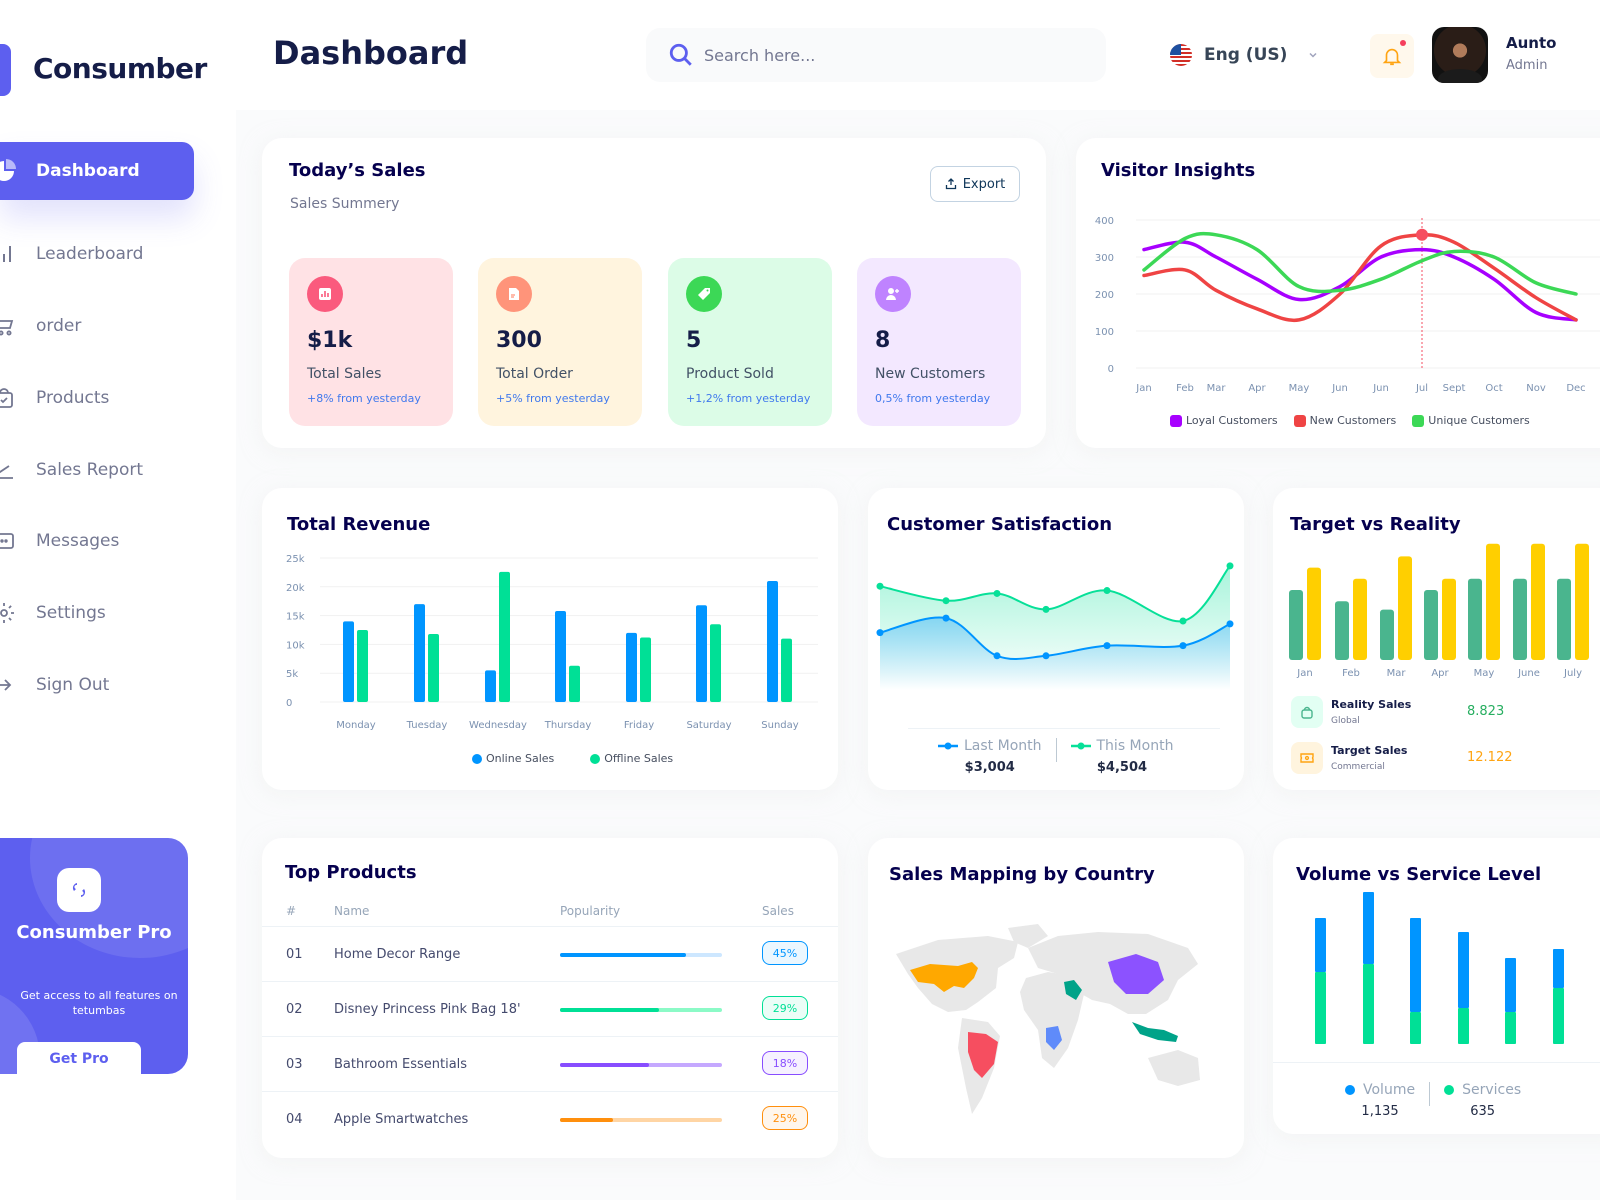 The width and height of the screenshot is (1600, 1200). What do you see at coordinates (1422, 234) in the screenshot?
I see `highlight-point` at bounding box center [1422, 234].